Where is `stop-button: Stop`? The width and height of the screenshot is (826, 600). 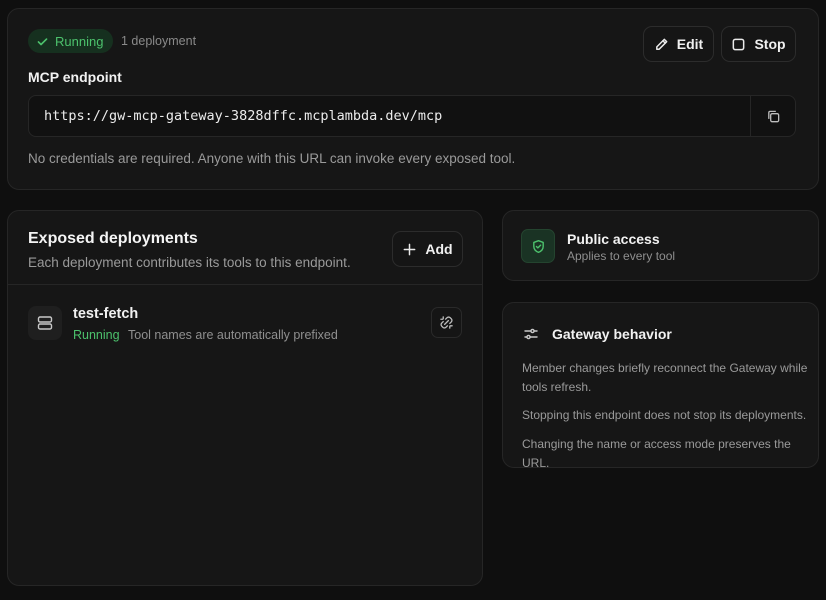
stop-button: Stop is located at coordinates (758, 44).